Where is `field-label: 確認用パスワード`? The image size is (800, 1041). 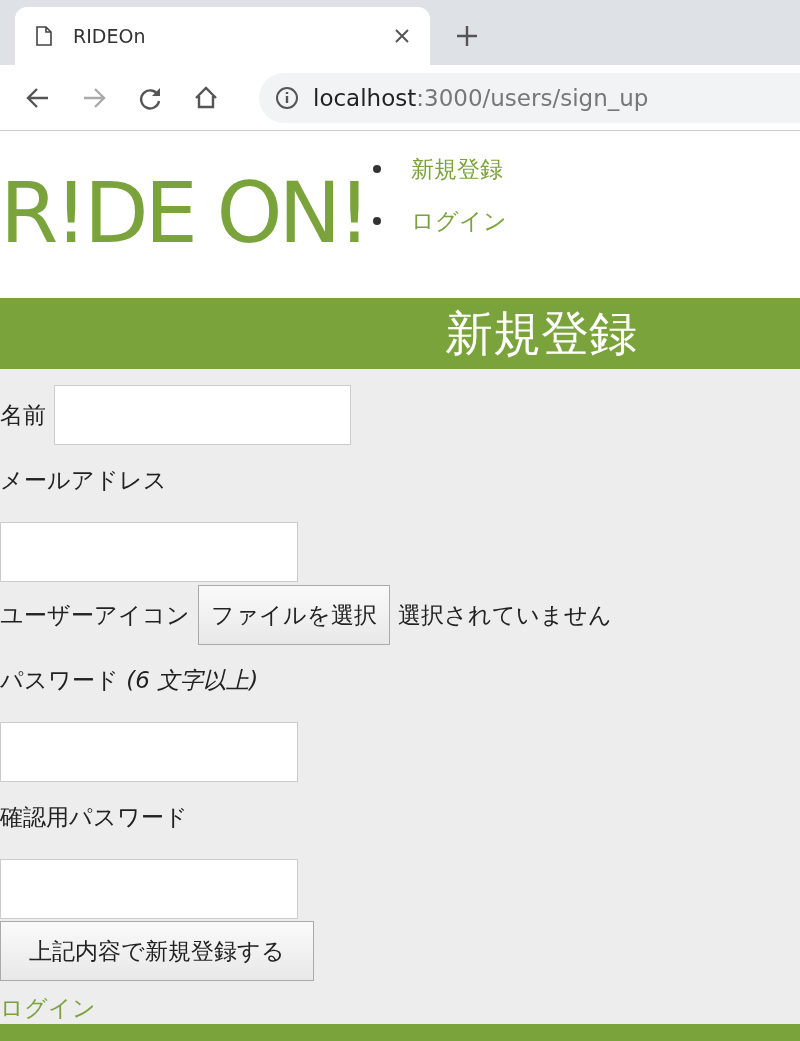 field-label: 確認用パスワード is located at coordinates (94, 817).